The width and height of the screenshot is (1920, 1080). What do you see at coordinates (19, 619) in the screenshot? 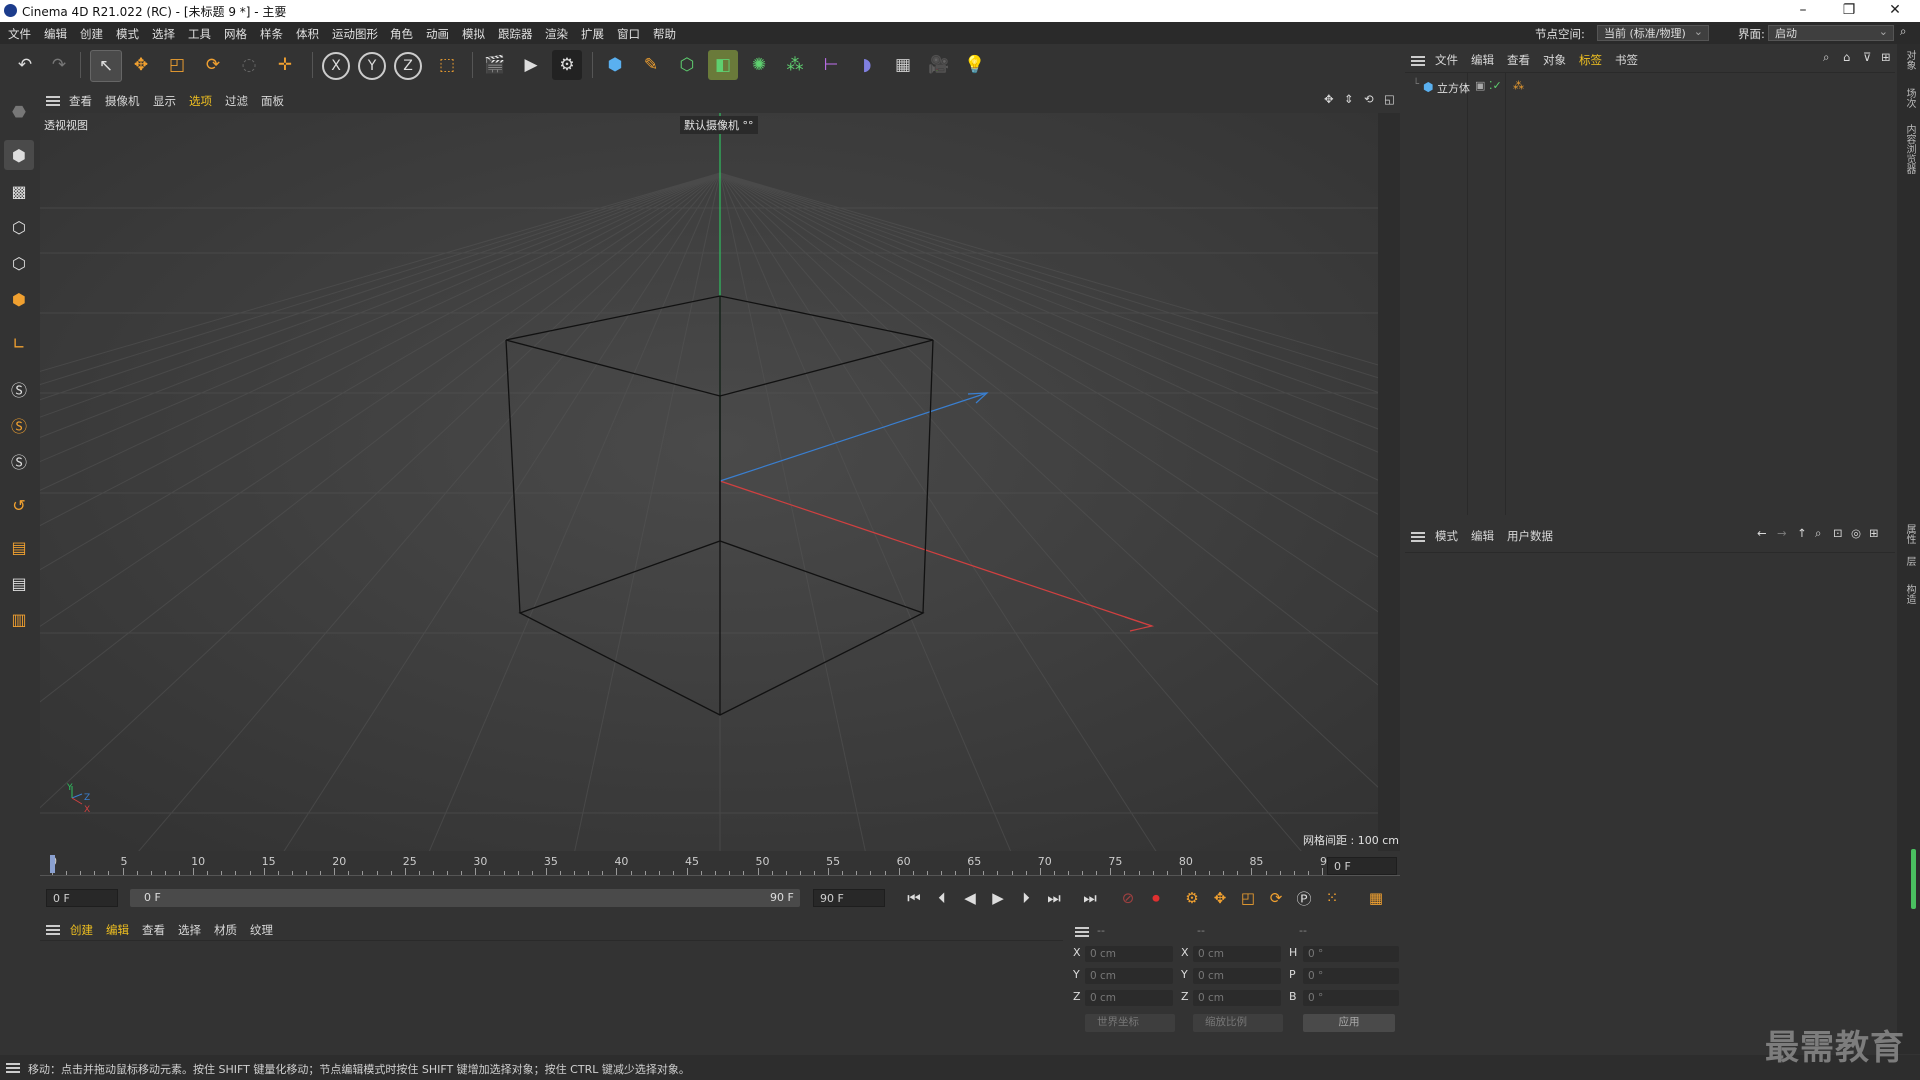
I see `workplane-rotate-icon: ▥` at bounding box center [19, 619].